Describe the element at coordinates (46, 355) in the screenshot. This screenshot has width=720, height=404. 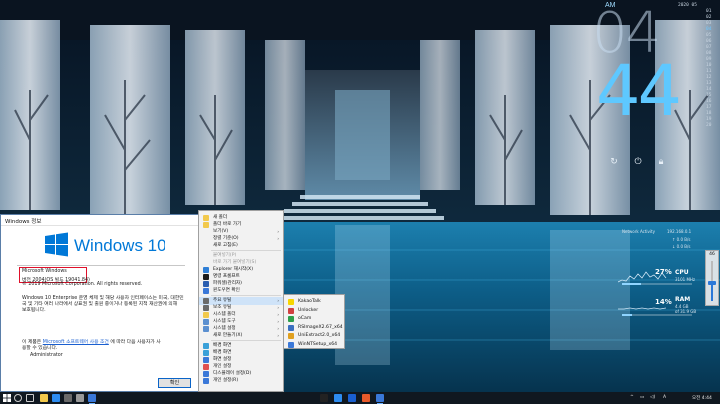
I see `licensed-user: Administrator` at that location.